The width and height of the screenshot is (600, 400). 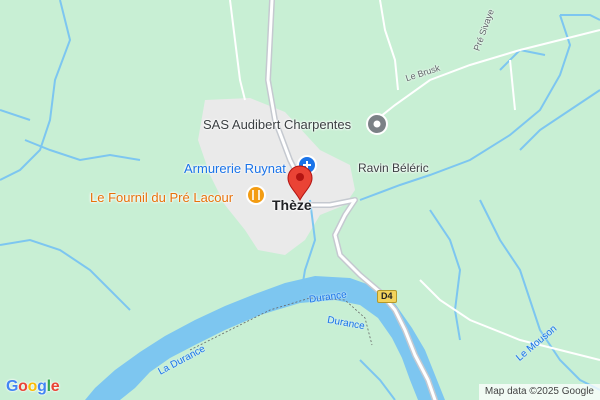 What do you see at coordinates (539, 392) in the screenshot?
I see `map-attribution: Map data ©2025 Google` at bounding box center [539, 392].